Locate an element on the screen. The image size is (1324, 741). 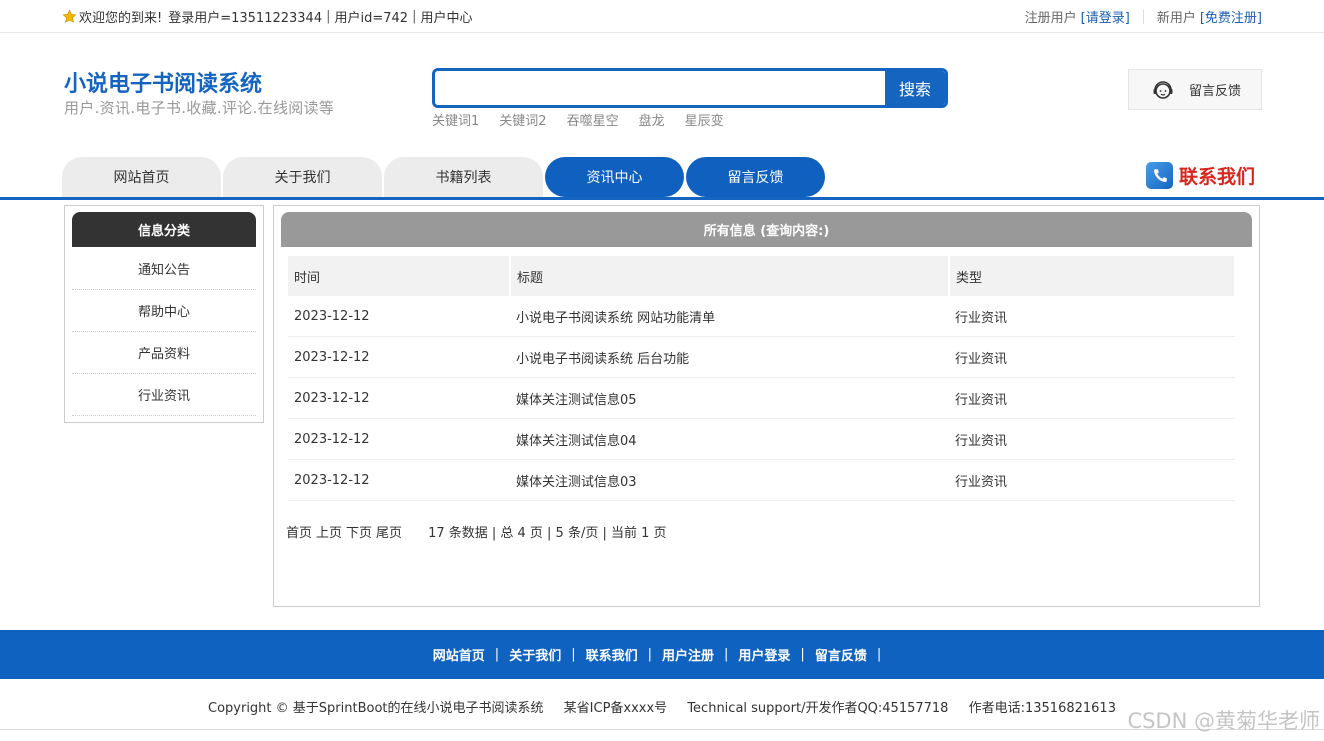
nav-tab-about: 关于我们 is located at coordinates (302, 177).